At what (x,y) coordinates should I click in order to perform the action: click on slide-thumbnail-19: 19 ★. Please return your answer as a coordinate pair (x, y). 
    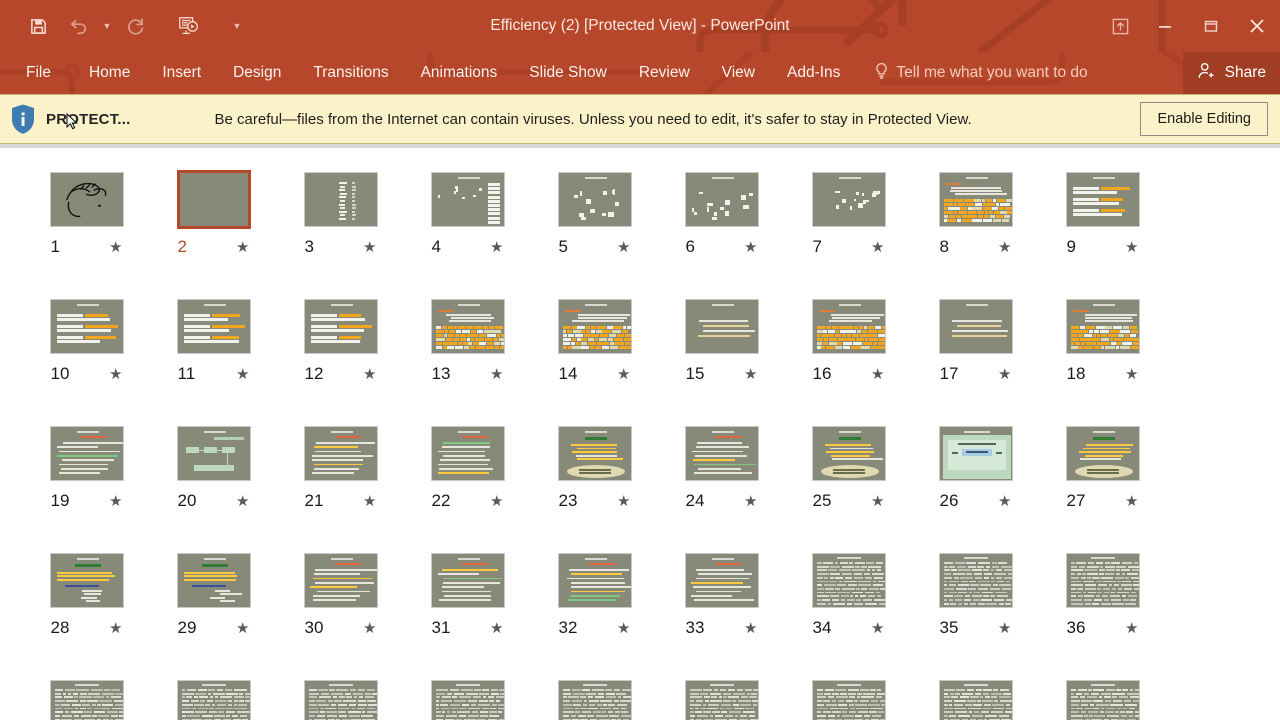
    Looking at the image, I should click on (86, 468).